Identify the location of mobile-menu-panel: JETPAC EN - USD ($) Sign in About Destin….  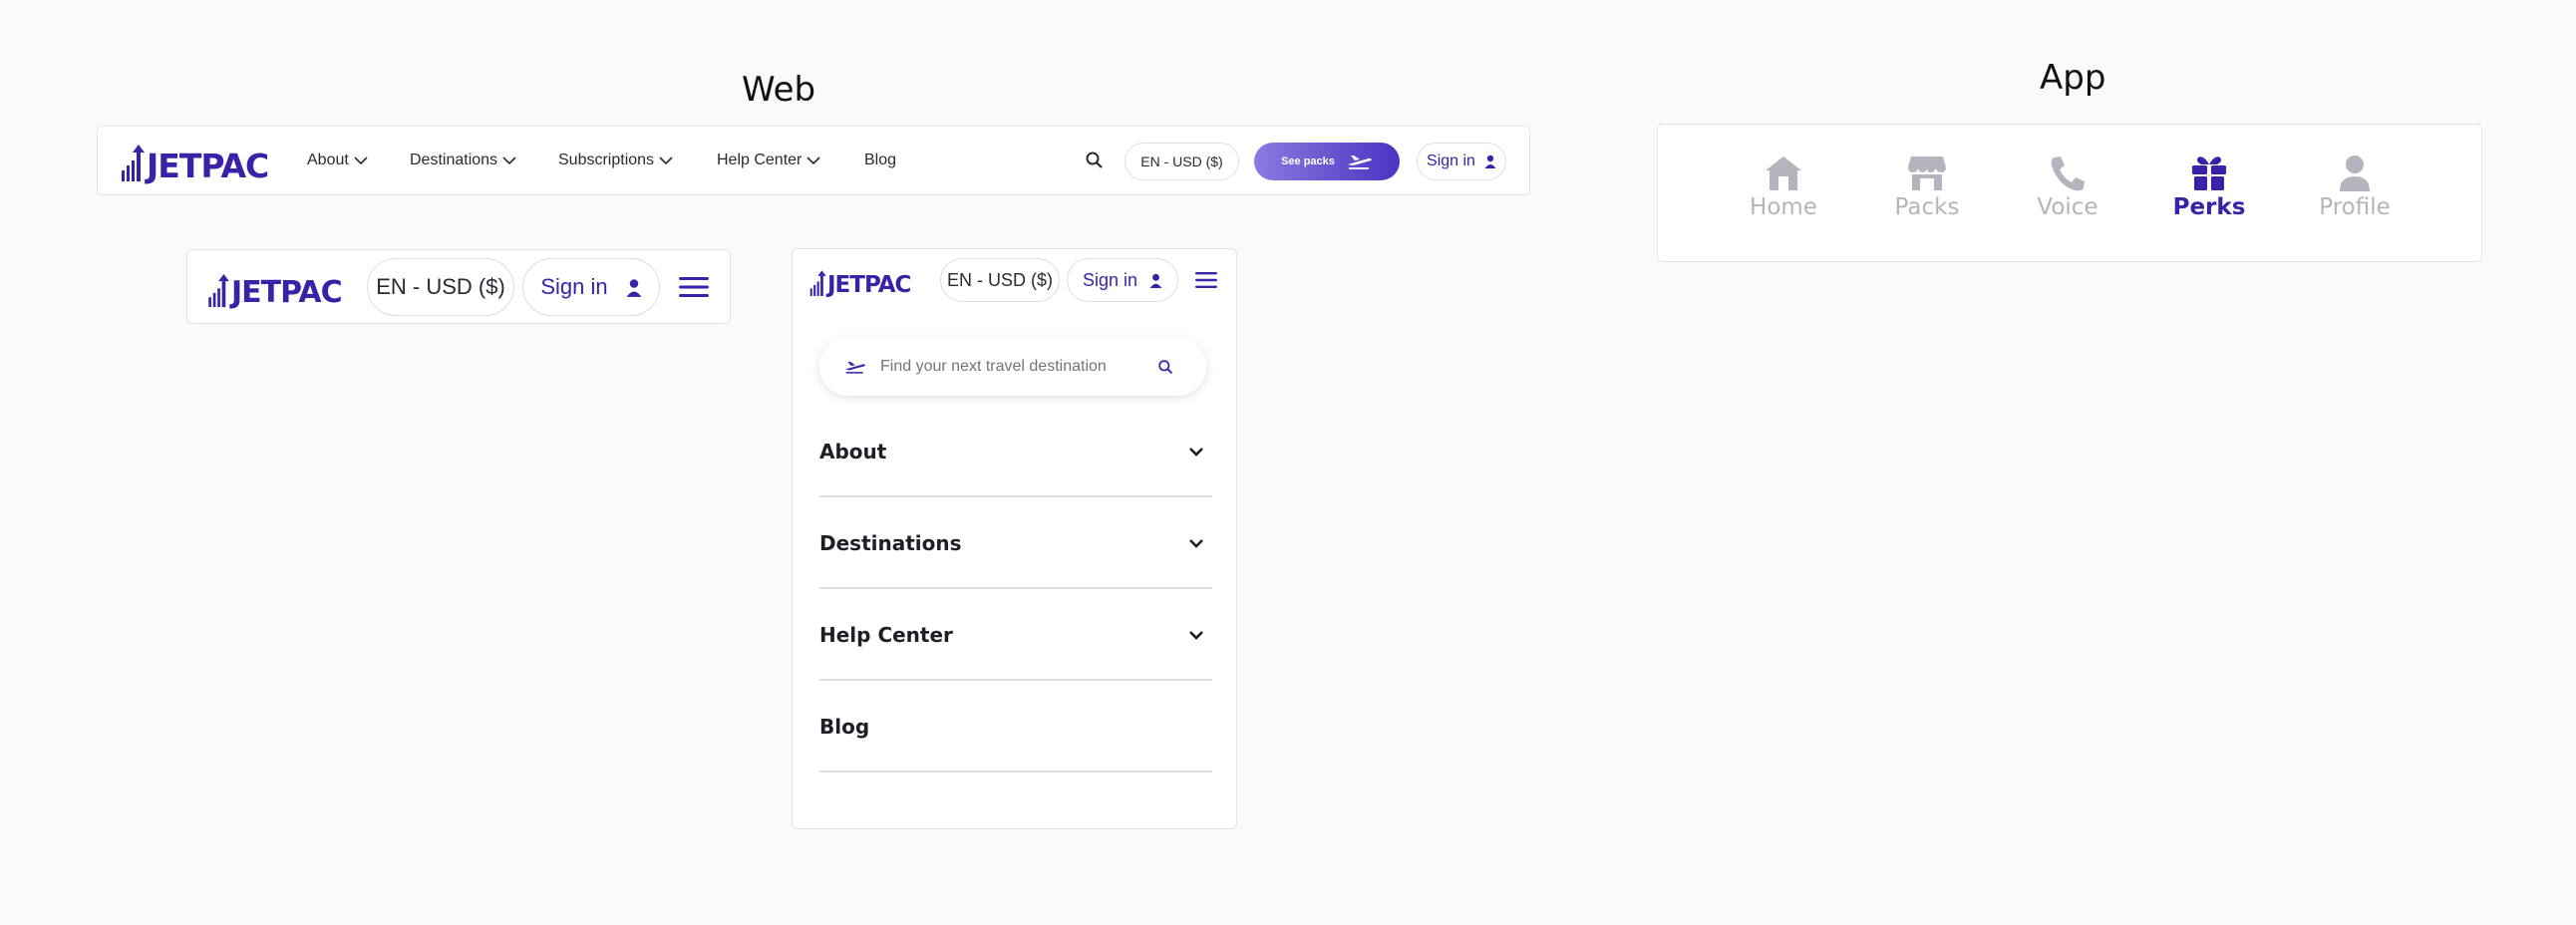
(1014, 538).